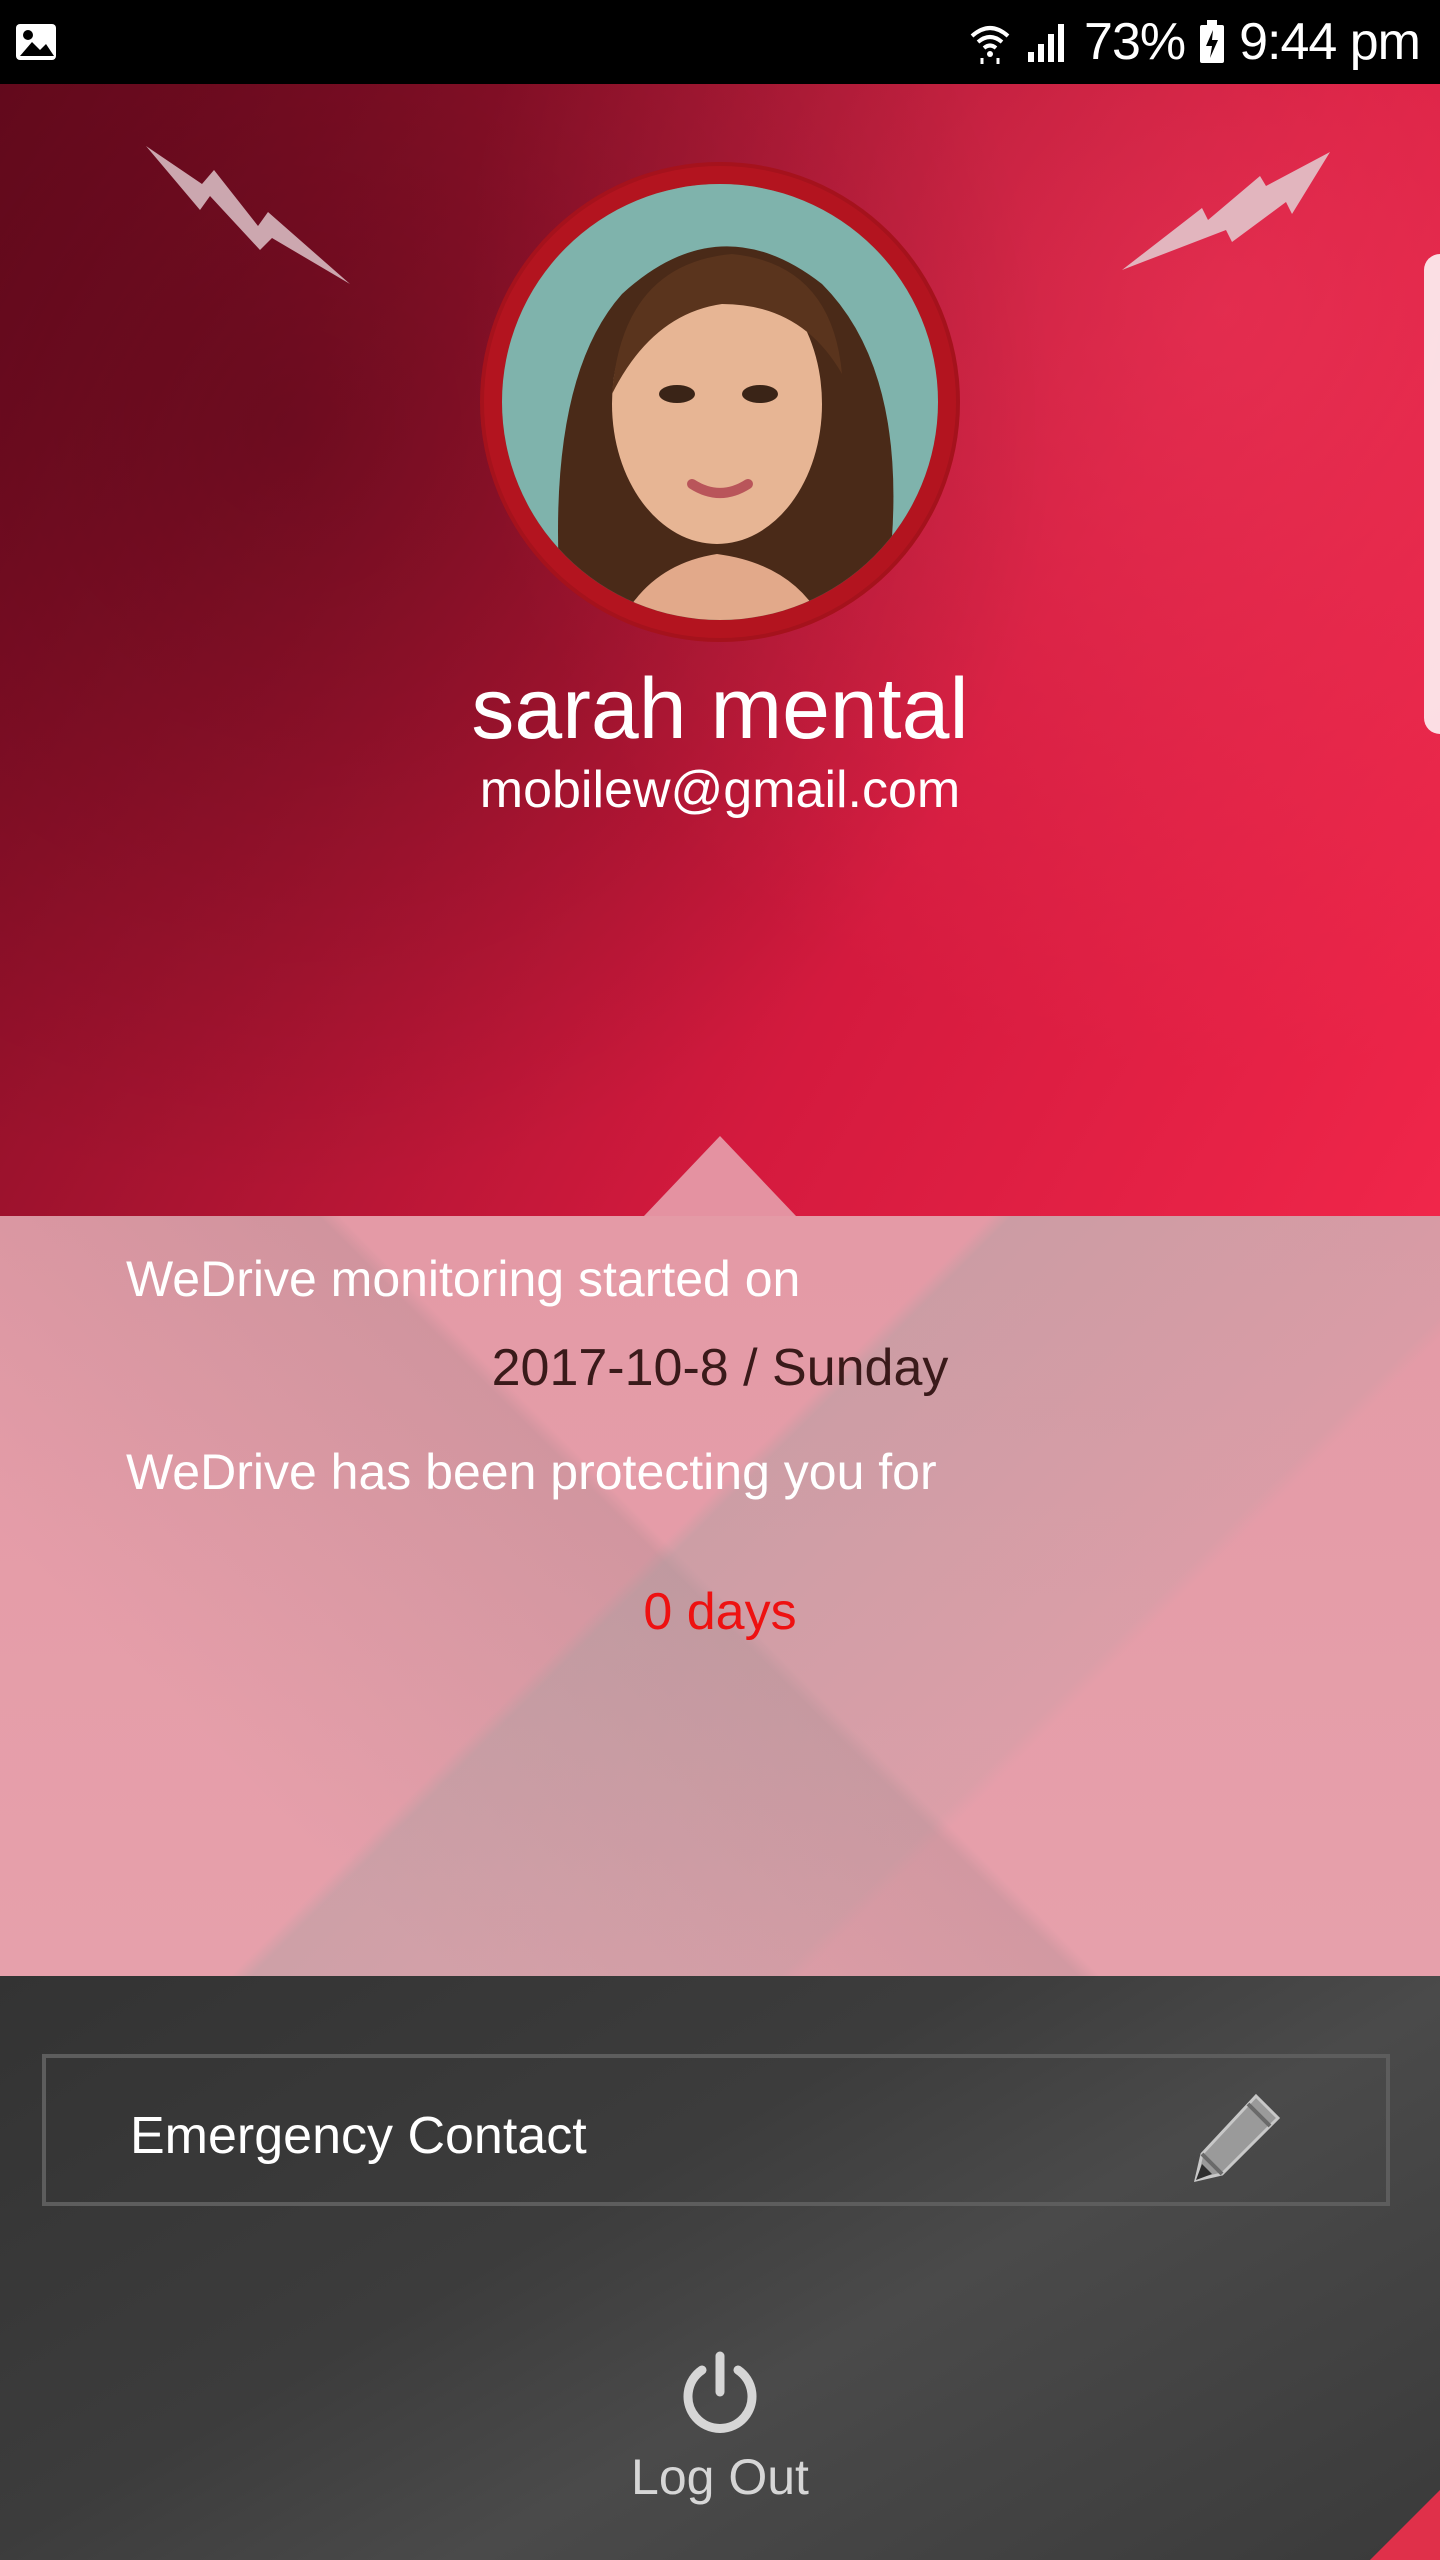 The width and height of the screenshot is (1440, 2560). I want to click on battery-percent: 73%, so click(1135, 42).